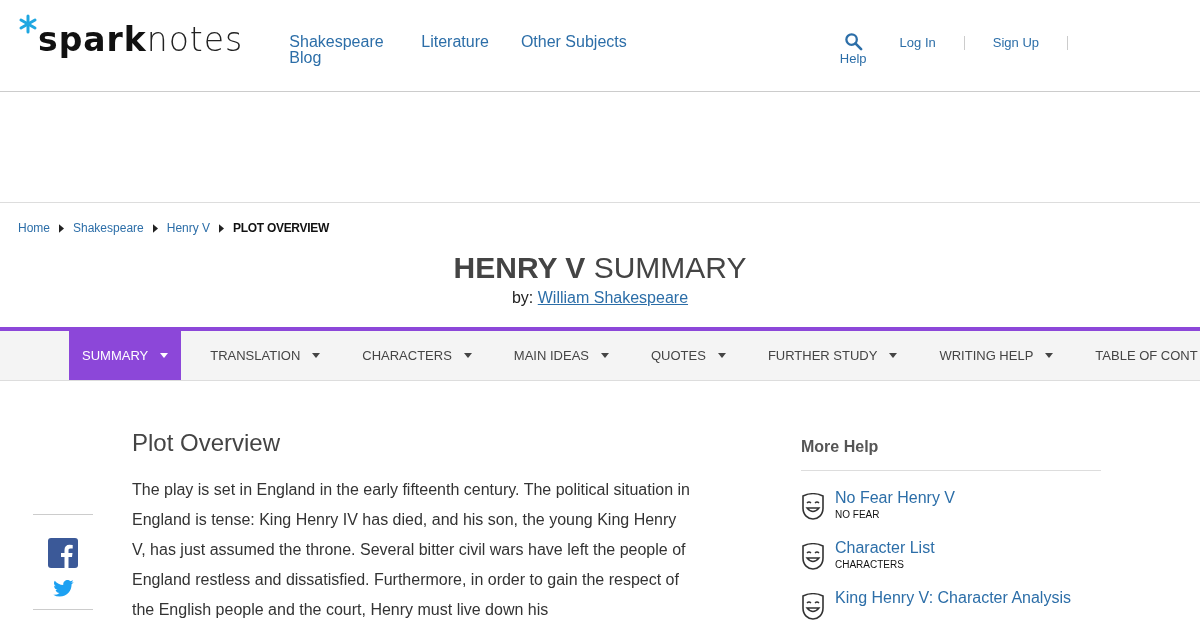 This screenshot has width=1200, height=630. What do you see at coordinates (188, 228) in the screenshot?
I see `breadcrumb-link: Henry V` at bounding box center [188, 228].